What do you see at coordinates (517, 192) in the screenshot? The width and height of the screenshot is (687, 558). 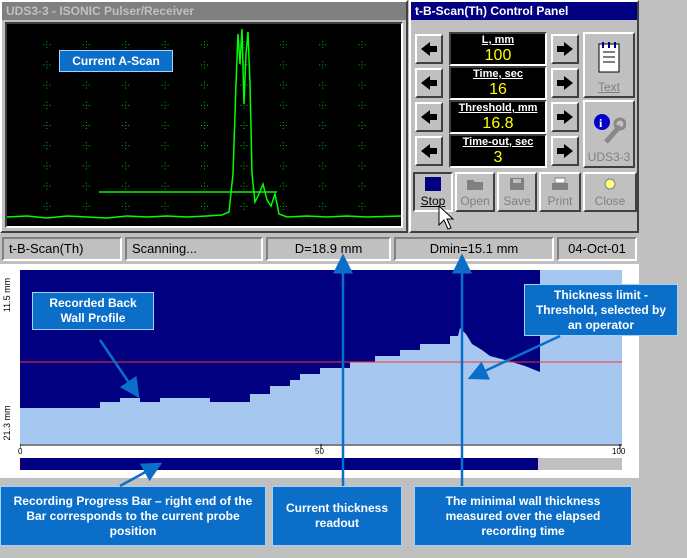 I see `save-button: Save` at bounding box center [517, 192].